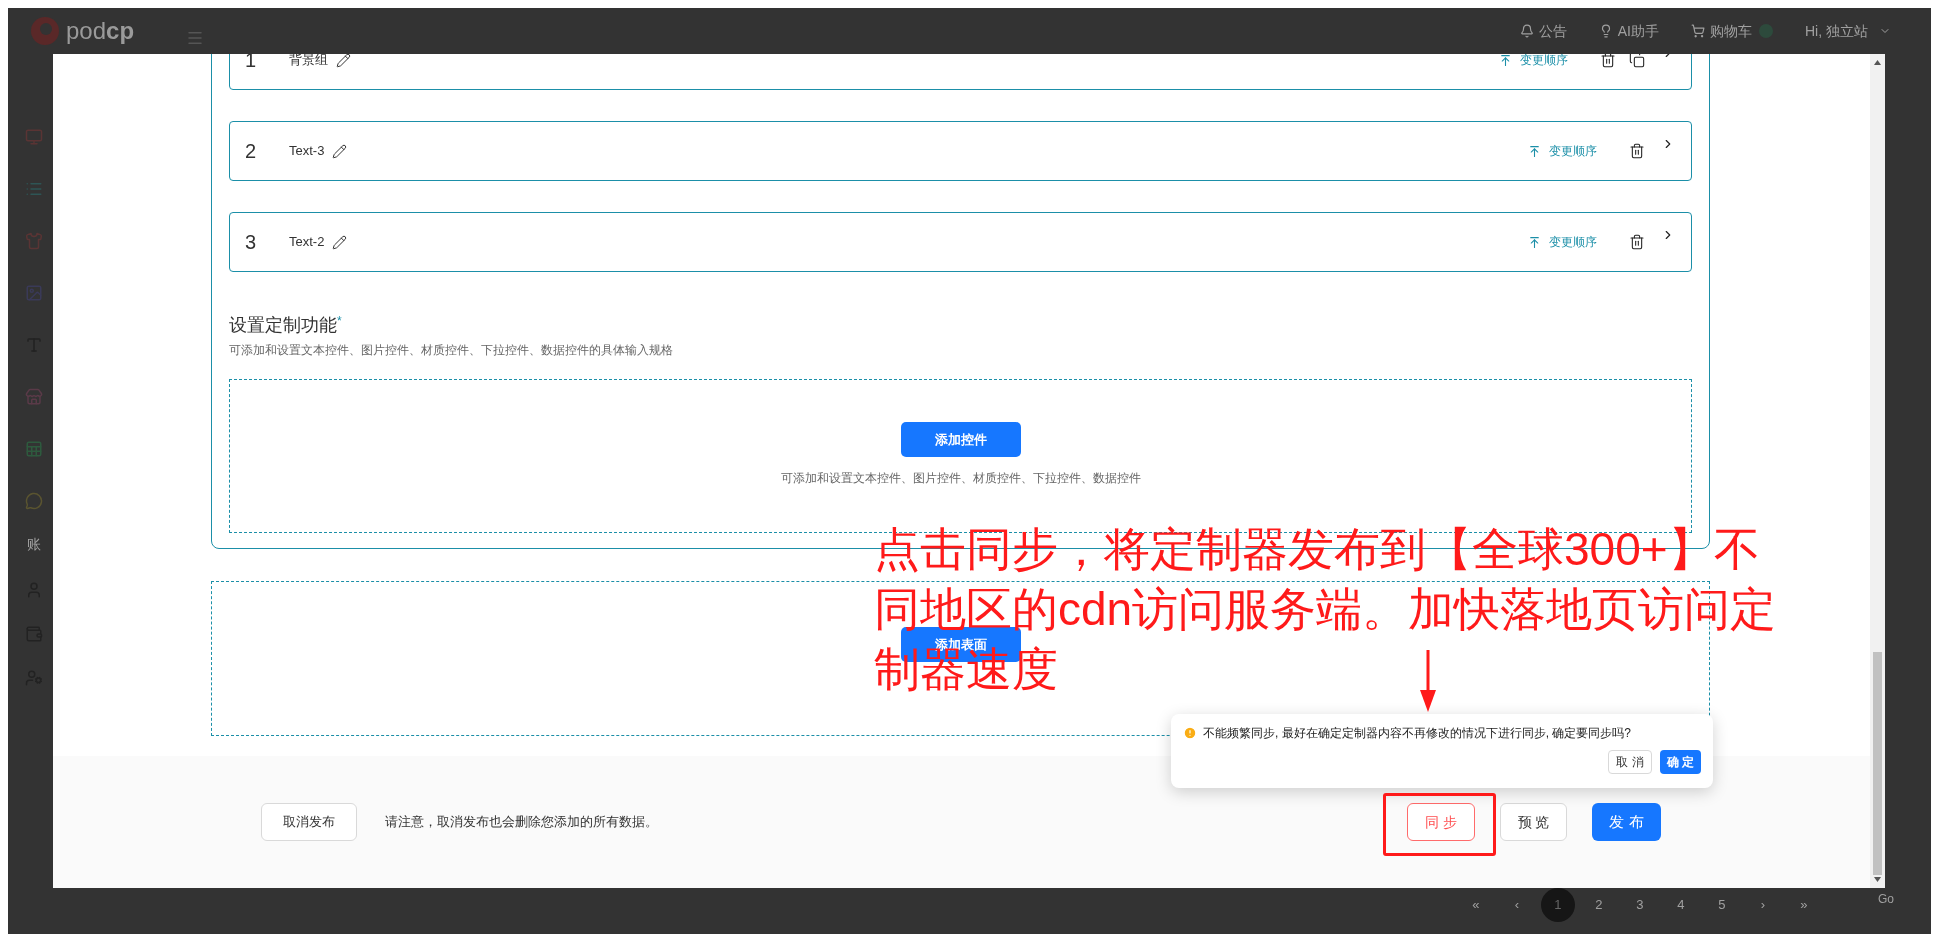 Image resolution: width=1939 pixels, height=942 pixels. I want to click on page-link: 1, so click(1558, 905).